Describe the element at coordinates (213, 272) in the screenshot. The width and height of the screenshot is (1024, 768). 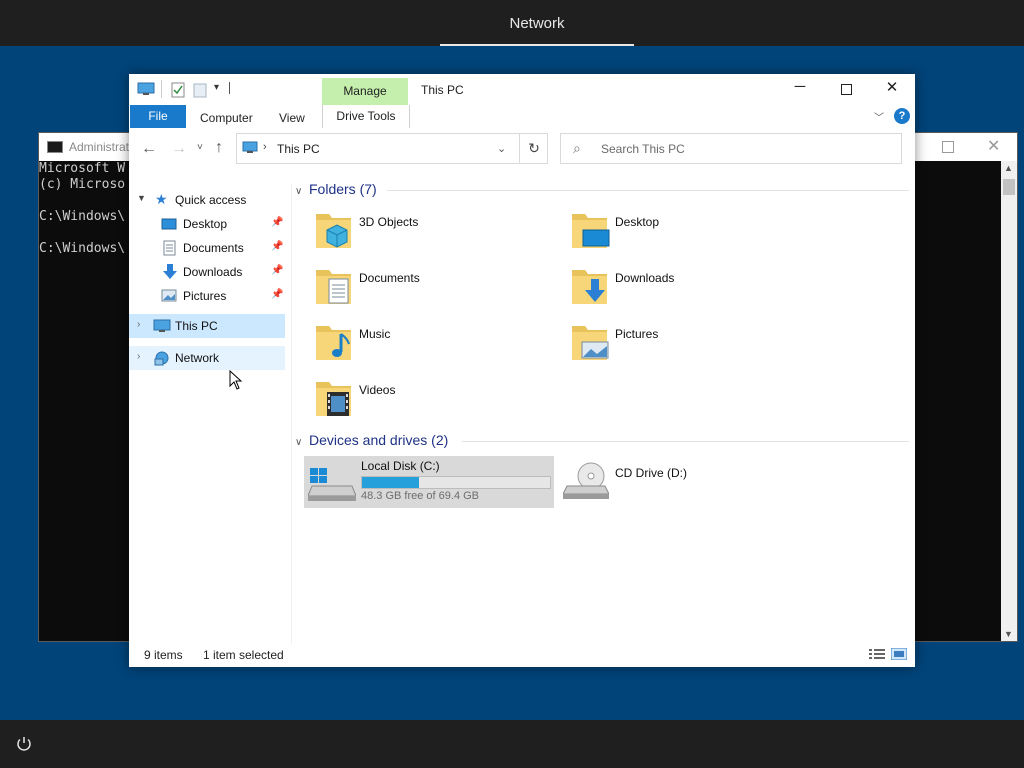
I see `nav-label: Downloads` at that location.